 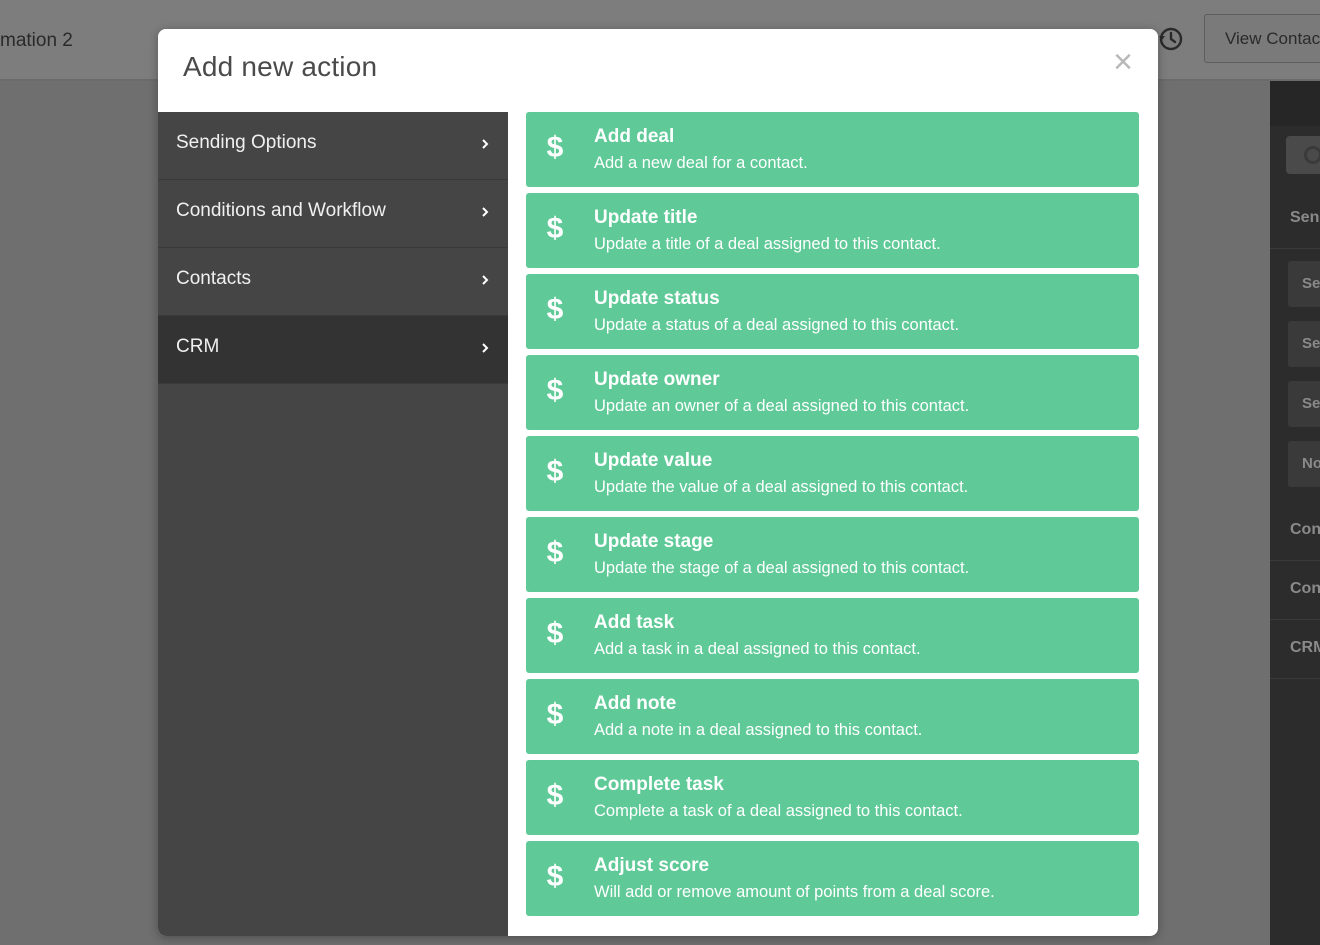 What do you see at coordinates (1295, 219) in the screenshot?
I see `right-panel-section: Senc` at bounding box center [1295, 219].